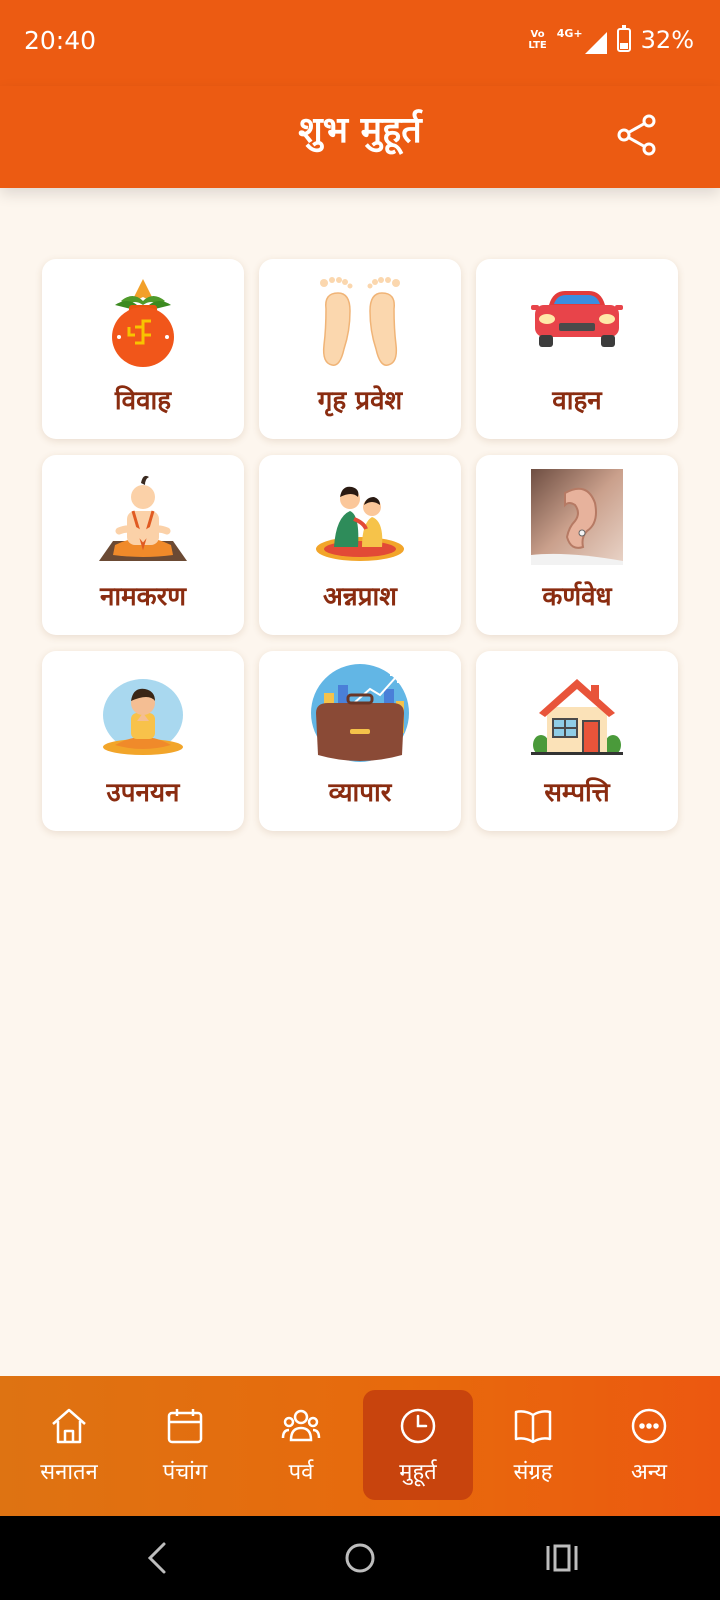  Describe the element at coordinates (577, 319) in the screenshot. I see `car-icon` at that location.